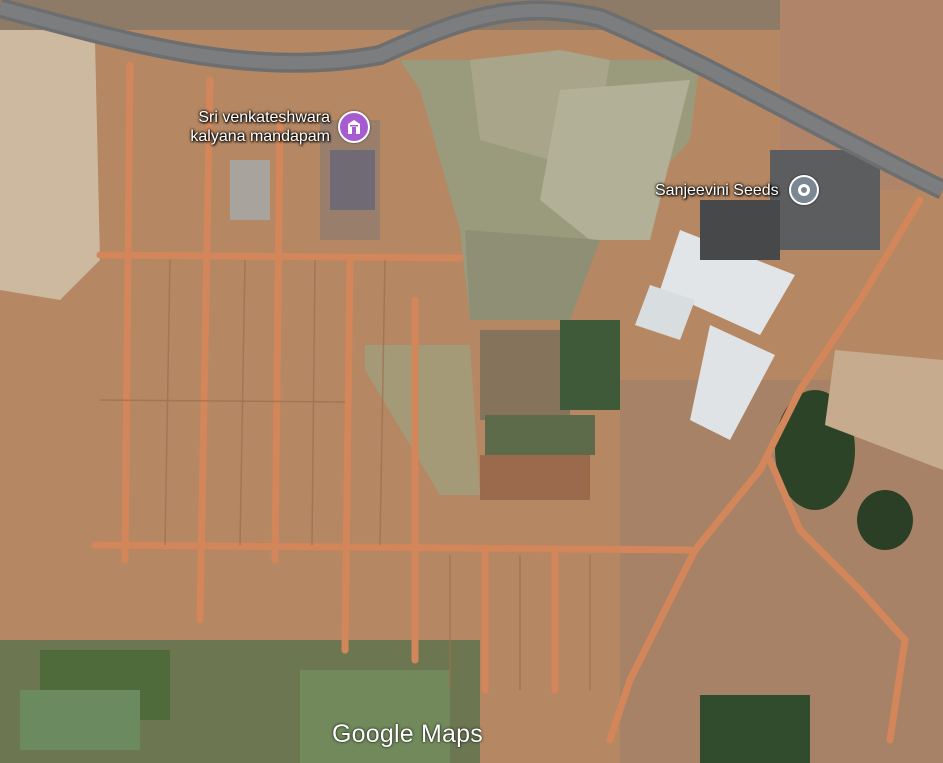  I want to click on poi-label-line2: kalyana mandapam, so click(260, 136).